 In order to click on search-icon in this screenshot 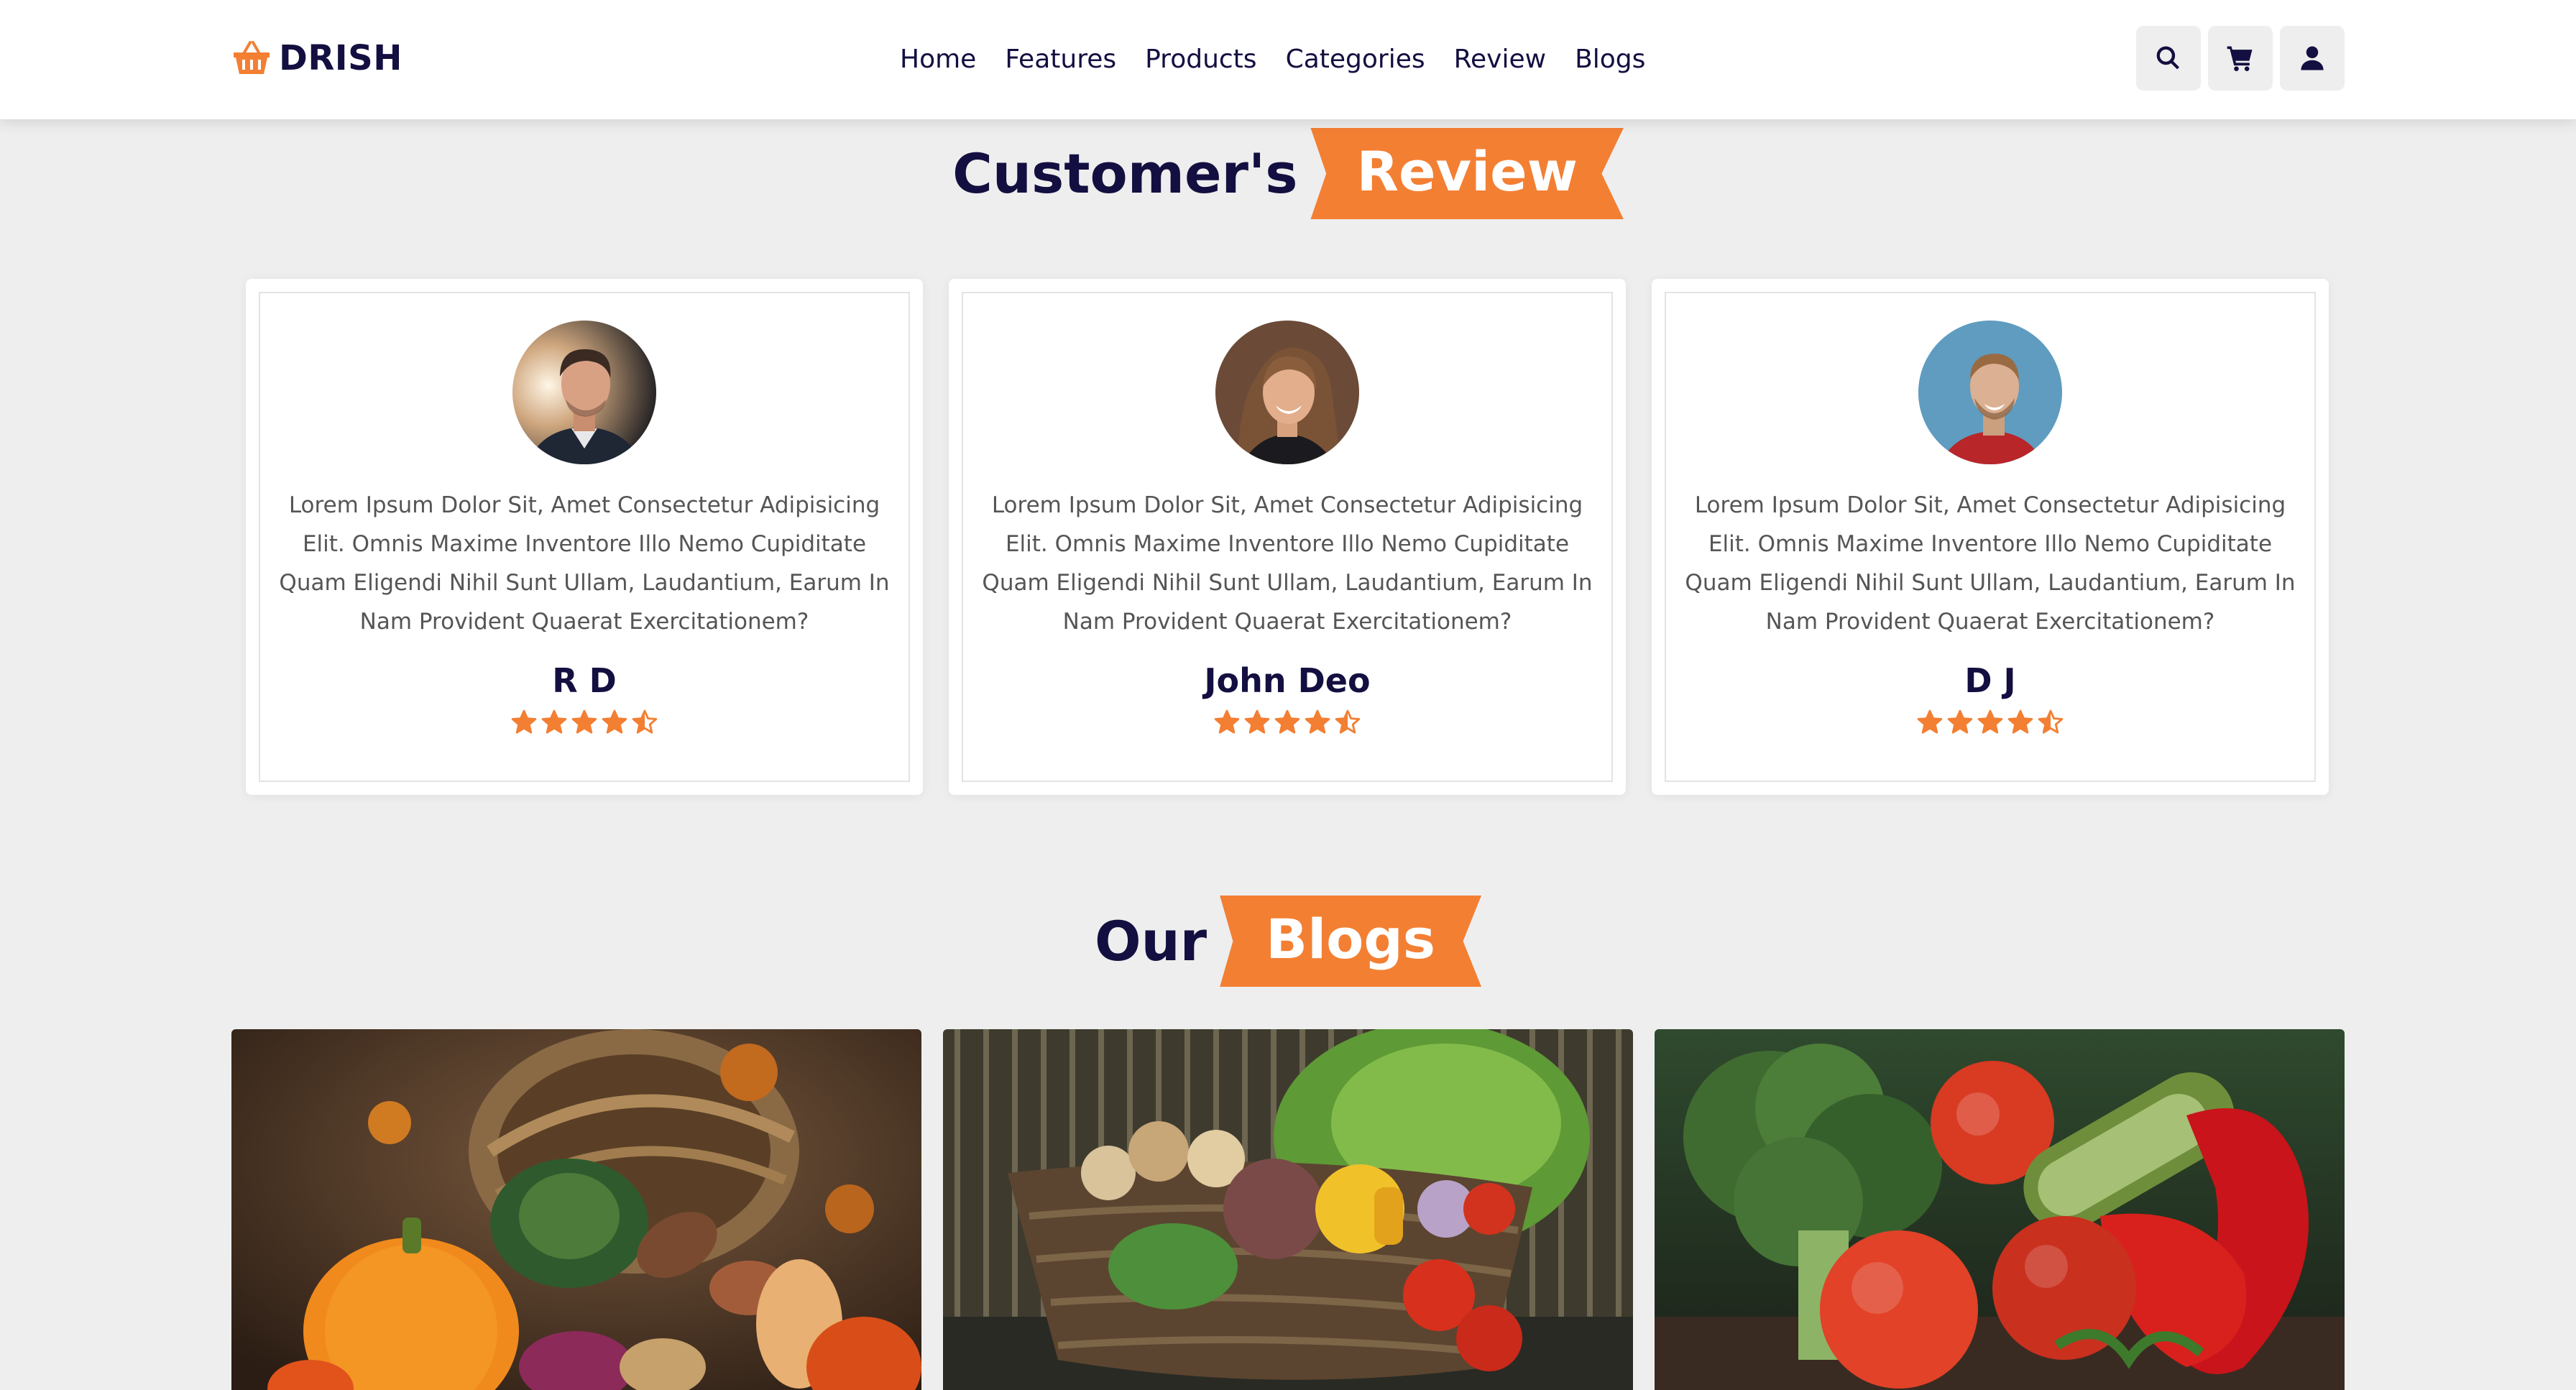, I will do `click(2168, 58)`.